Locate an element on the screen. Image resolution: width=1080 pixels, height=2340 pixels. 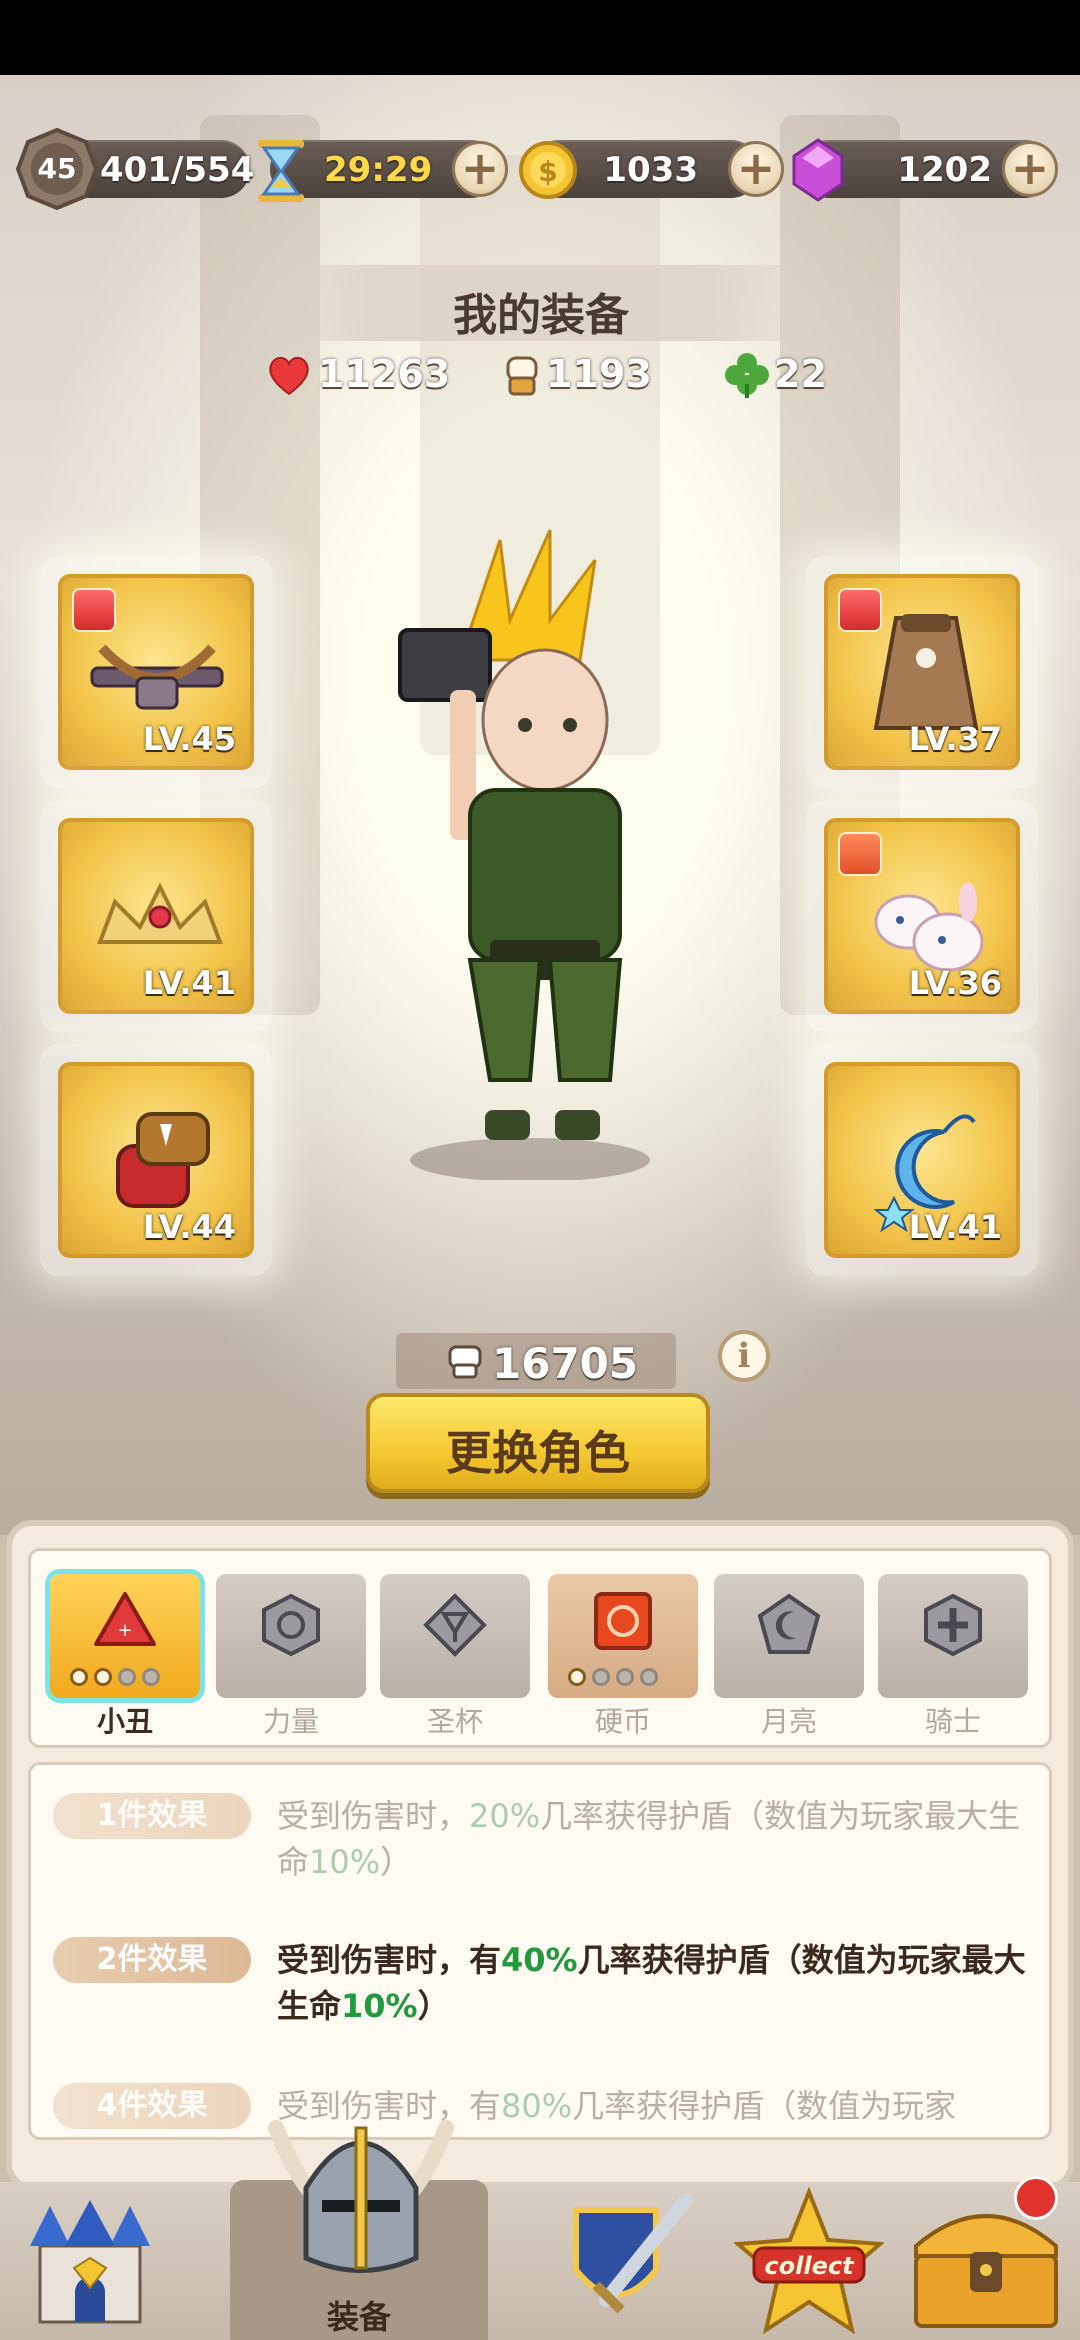
effect-tag-4: 4件效果 is located at coordinates (152, 2106).